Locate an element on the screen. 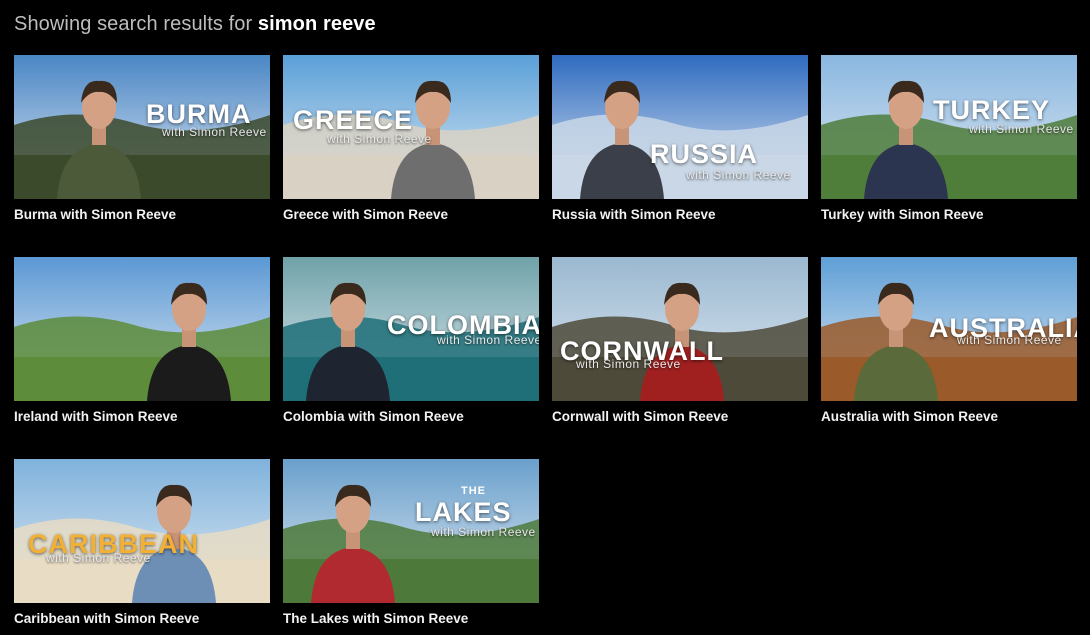 This screenshot has height=635, width=1090. thumbnail-overlay-title: GREECE is located at coordinates (353, 120).